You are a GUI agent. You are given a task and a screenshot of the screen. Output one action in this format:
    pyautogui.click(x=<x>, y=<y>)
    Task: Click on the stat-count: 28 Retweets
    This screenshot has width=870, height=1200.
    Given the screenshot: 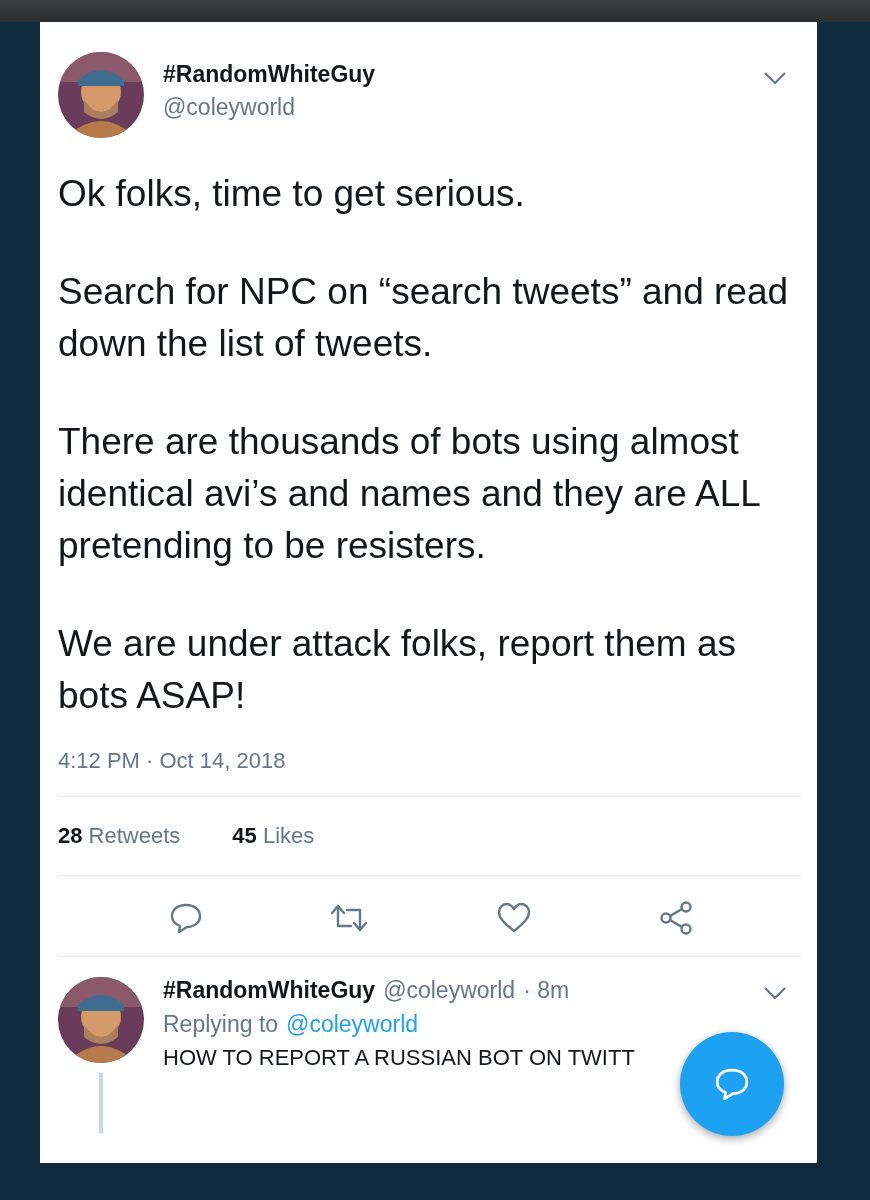 What is the action you would take?
    pyautogui.click(x=119, y=836)
    